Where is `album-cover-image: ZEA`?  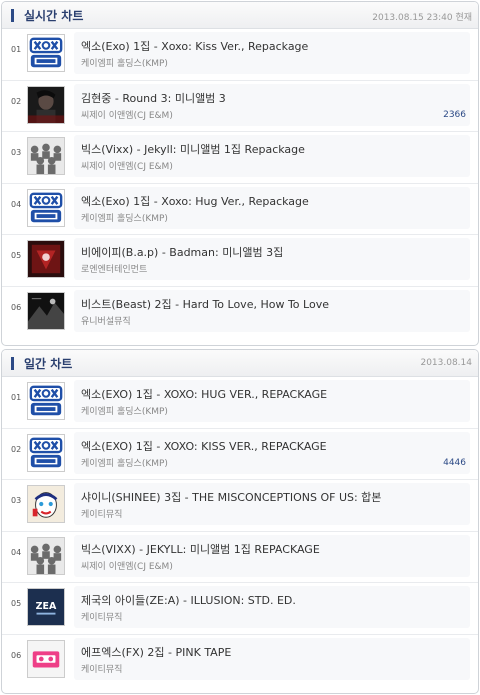
album-cover-image: ZEA is located at coordinates (46, 607).